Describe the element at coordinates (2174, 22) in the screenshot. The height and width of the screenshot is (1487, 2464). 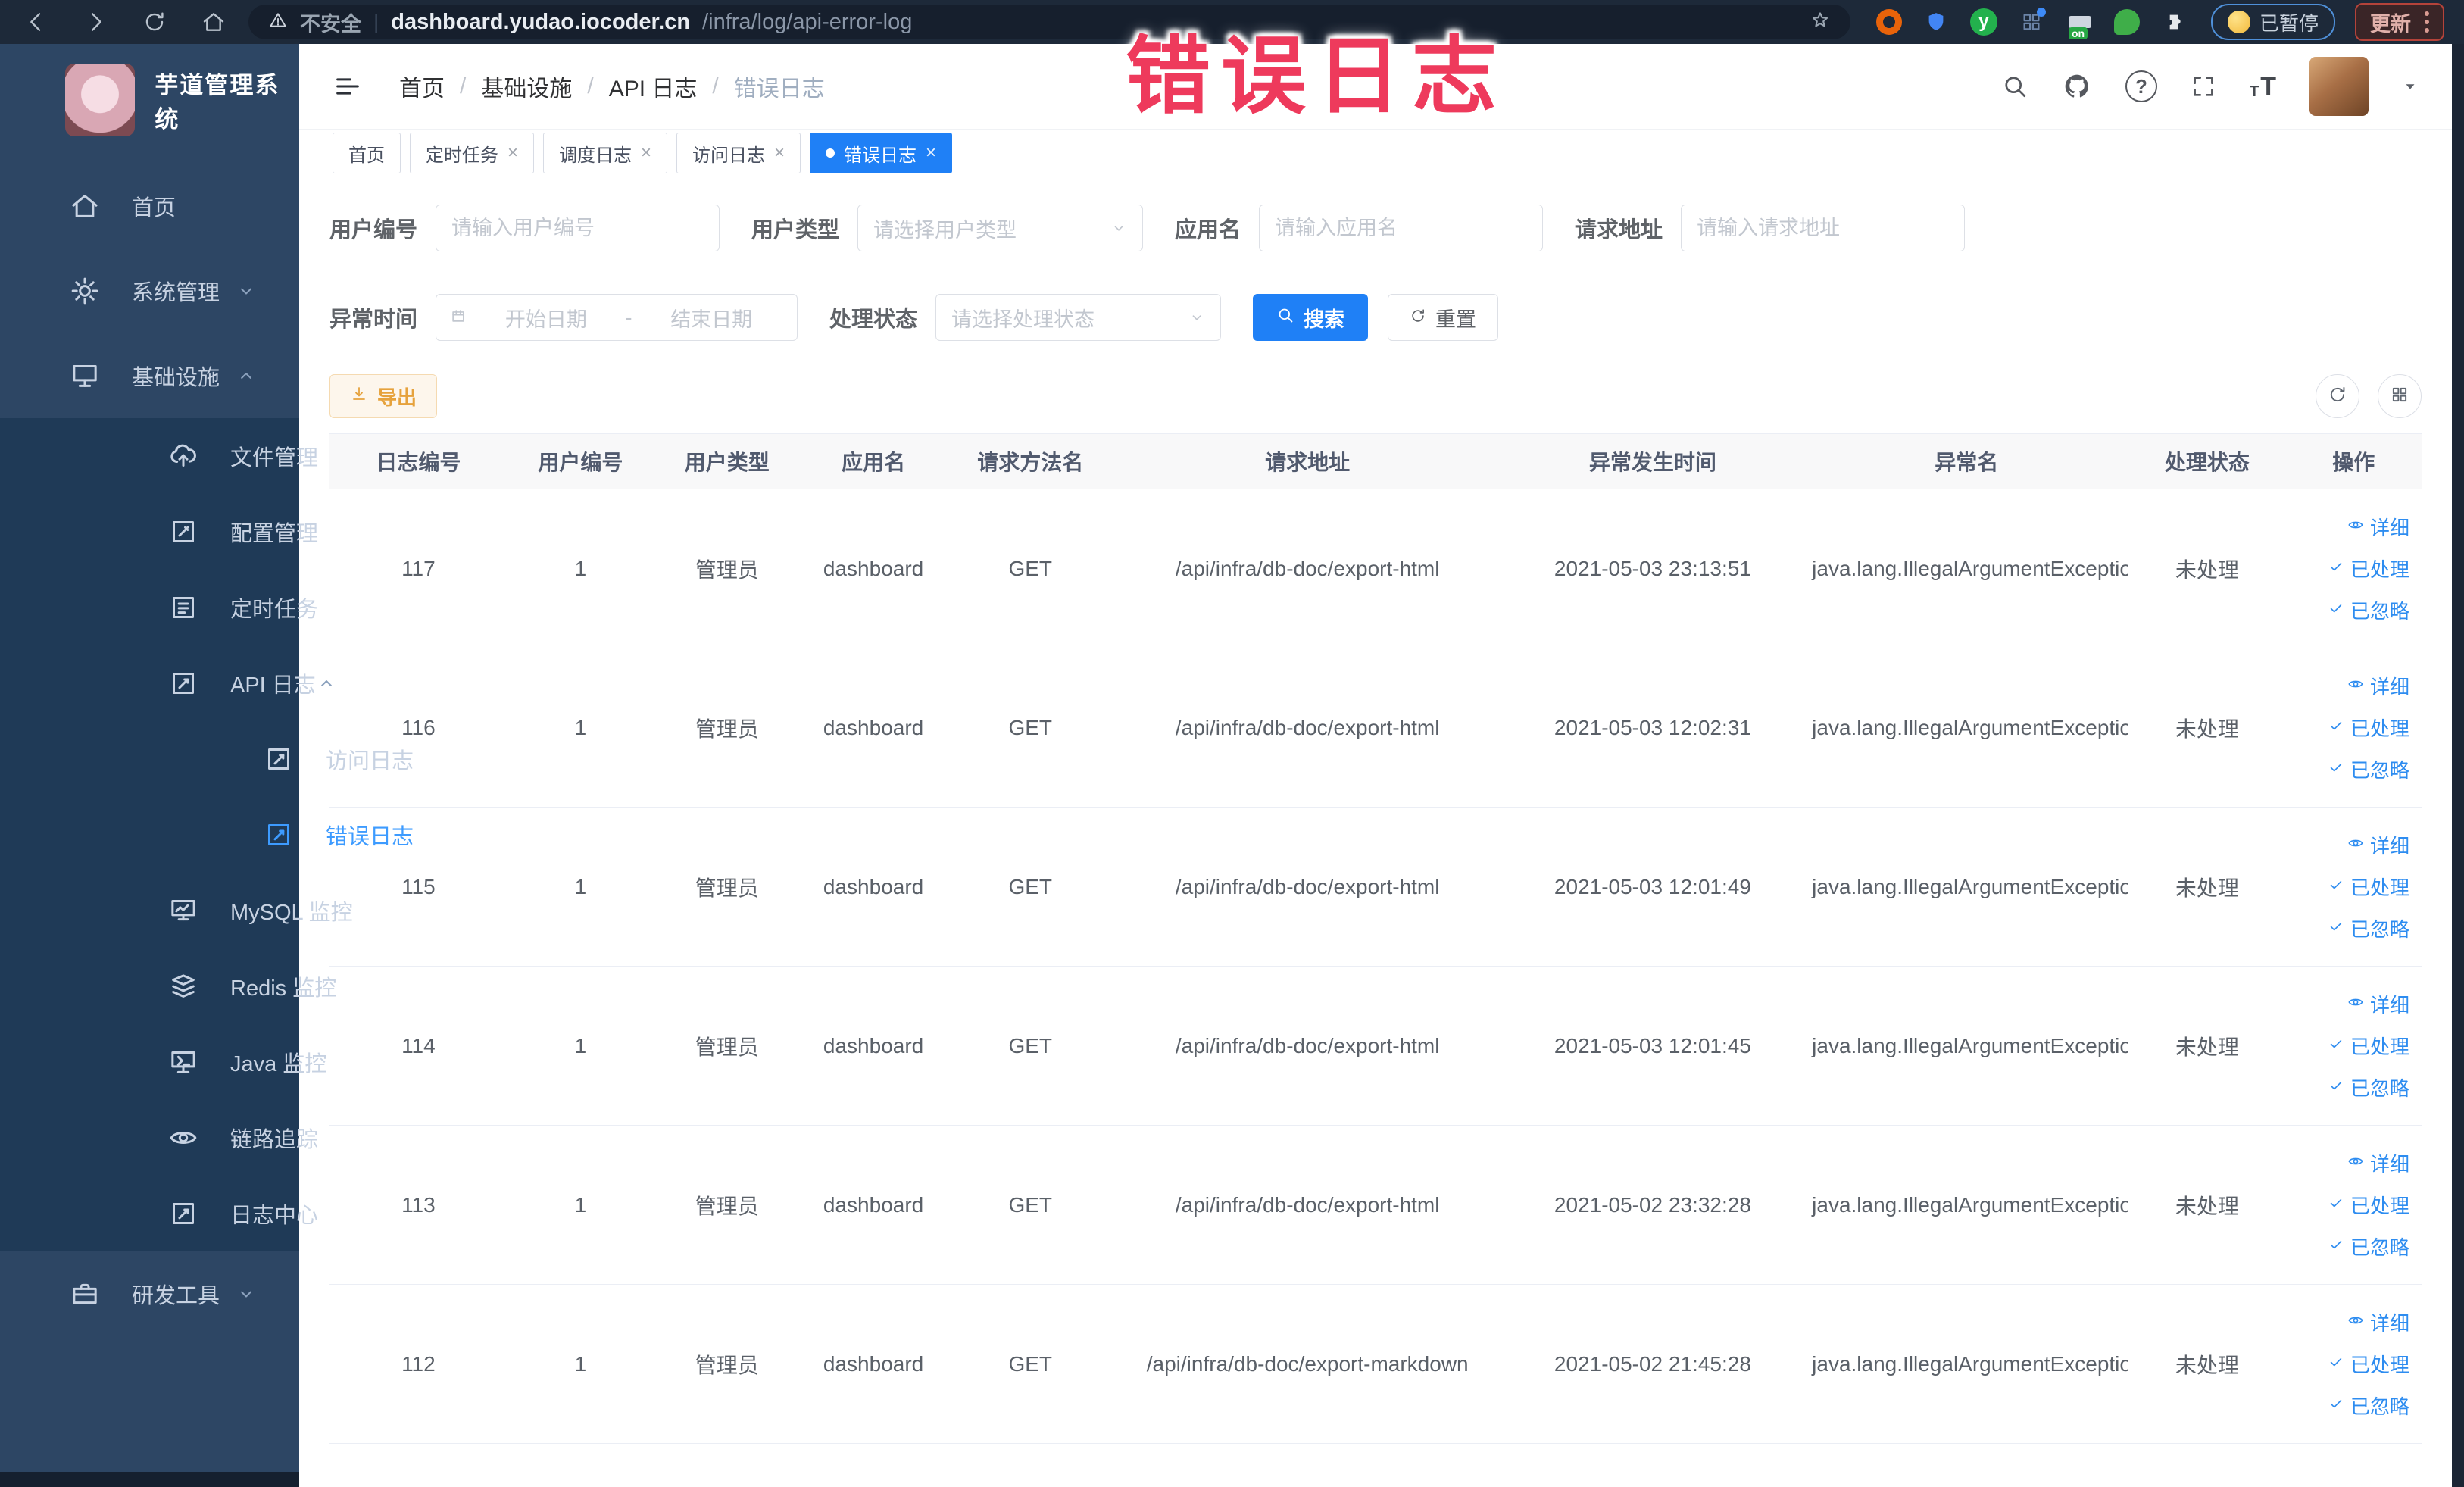
I see `puzzle-extension-icon` at that location.